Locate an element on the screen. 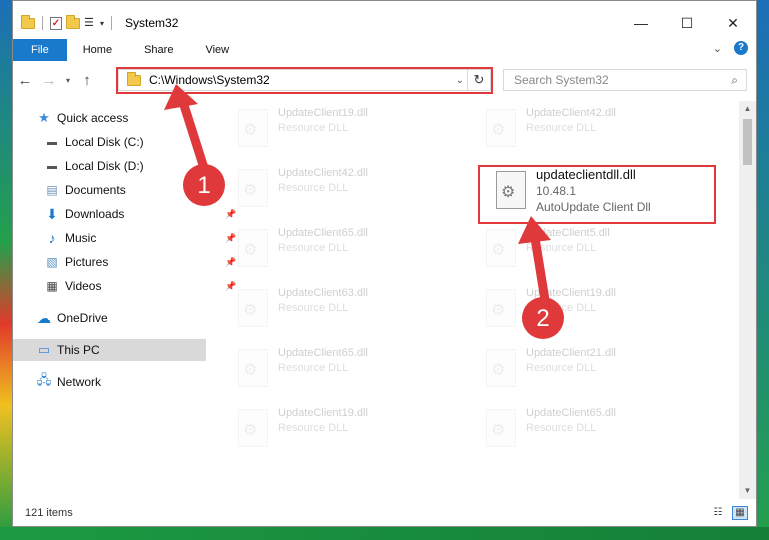 Image resolution: width=769 pixels, height=540 pixels. qat-dropdown-icon: ▾ is located at coordinates (102, 23).